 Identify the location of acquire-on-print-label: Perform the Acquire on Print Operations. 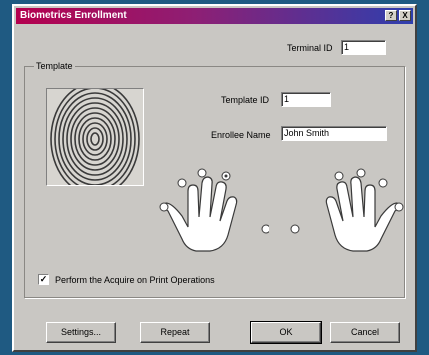
(135, 280).